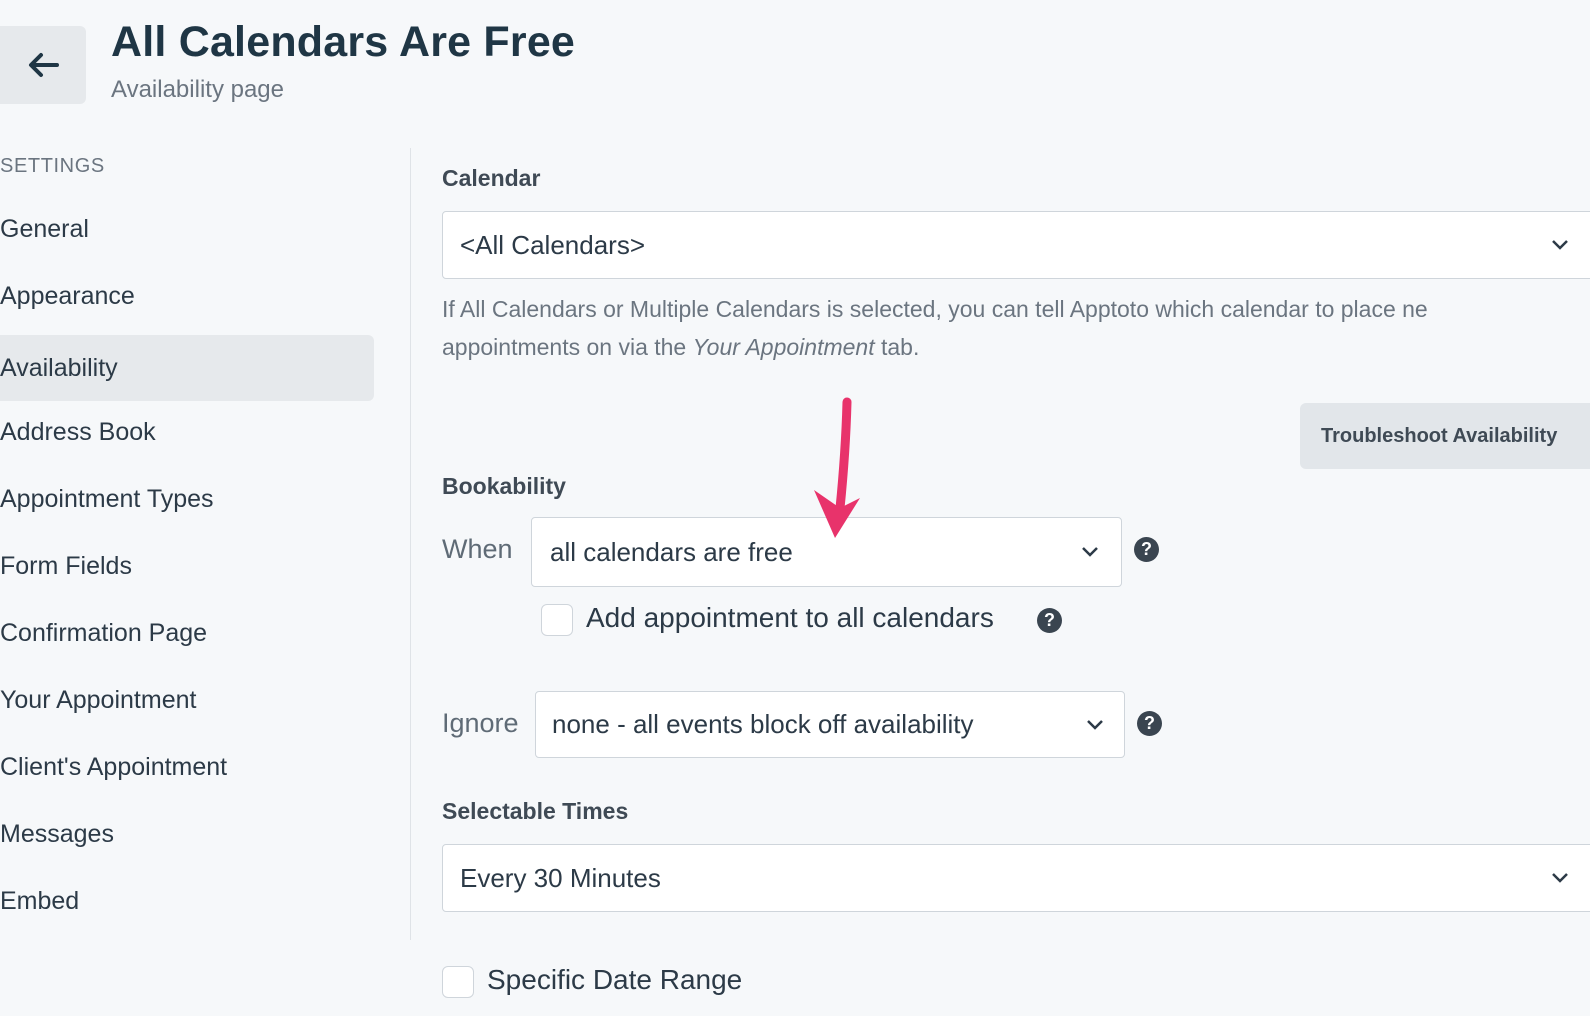 This screenshot has width=1590, height=1016. What do you see at coordinates (477, 549) in the screenshot?
I see `when-label: When` at bounding box center [477, 549].